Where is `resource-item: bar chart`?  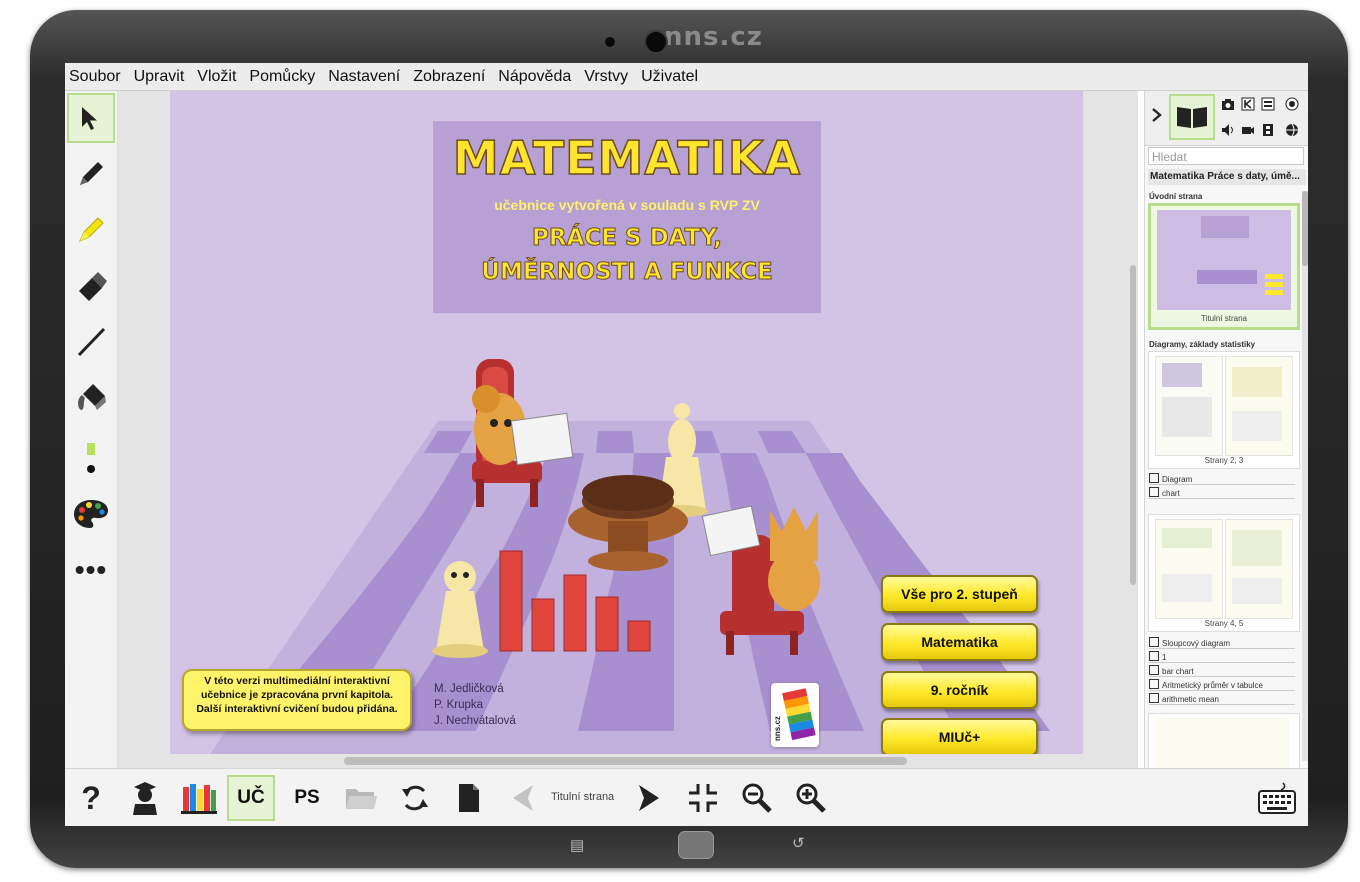
resource-item: bar chart is located at coordinates (1222, 671).